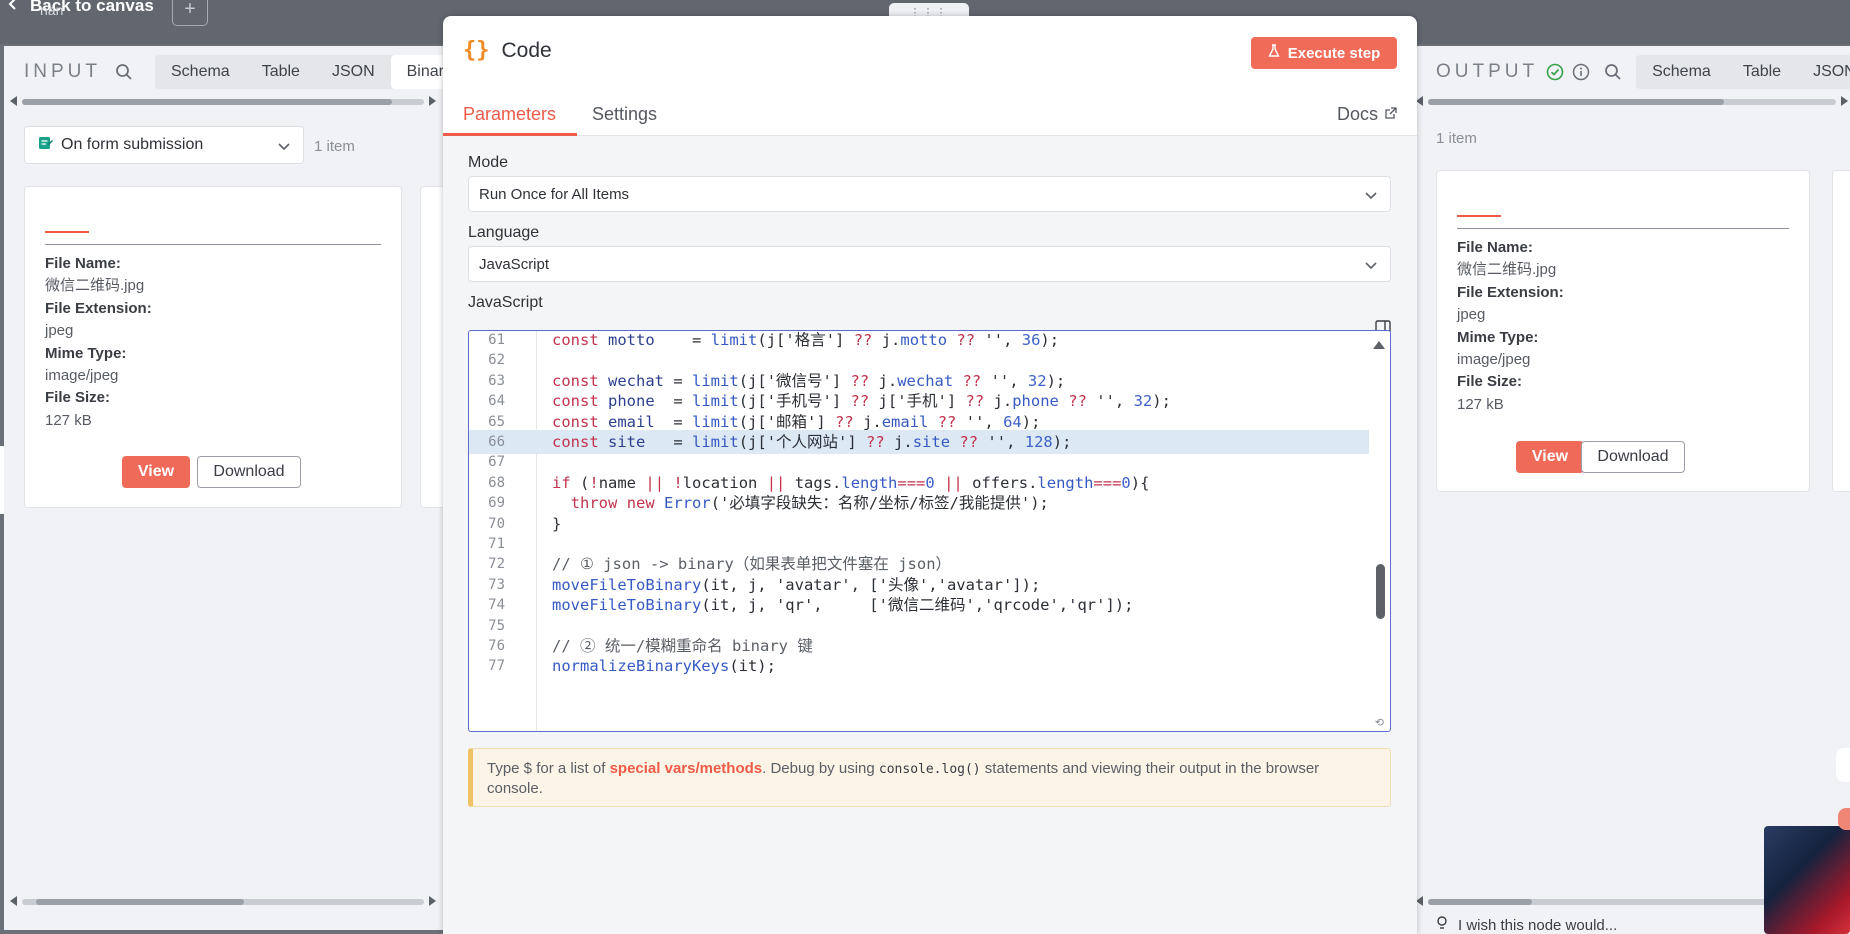 This screenshot has width=1850, height=934. Describe the element at coordinates (1367, 114) in the screenshot. I see `docs-link: Docs` at that location.